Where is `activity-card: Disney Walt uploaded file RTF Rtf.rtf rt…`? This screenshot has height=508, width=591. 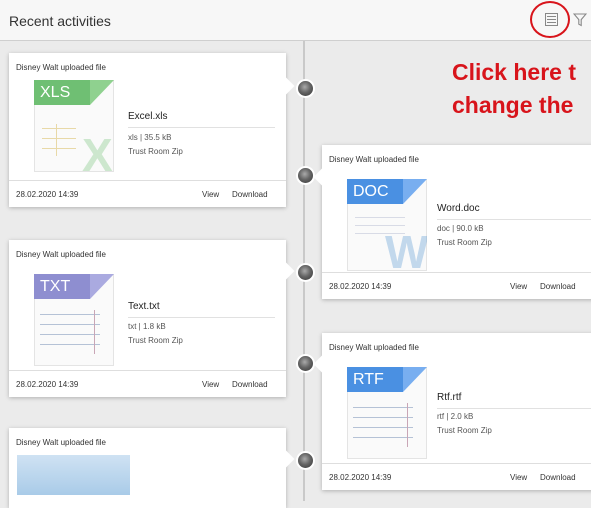 activity-card: Disney Walt uploaded file RTF Rtf.rtf rt… is located at coordinates (452, 411).